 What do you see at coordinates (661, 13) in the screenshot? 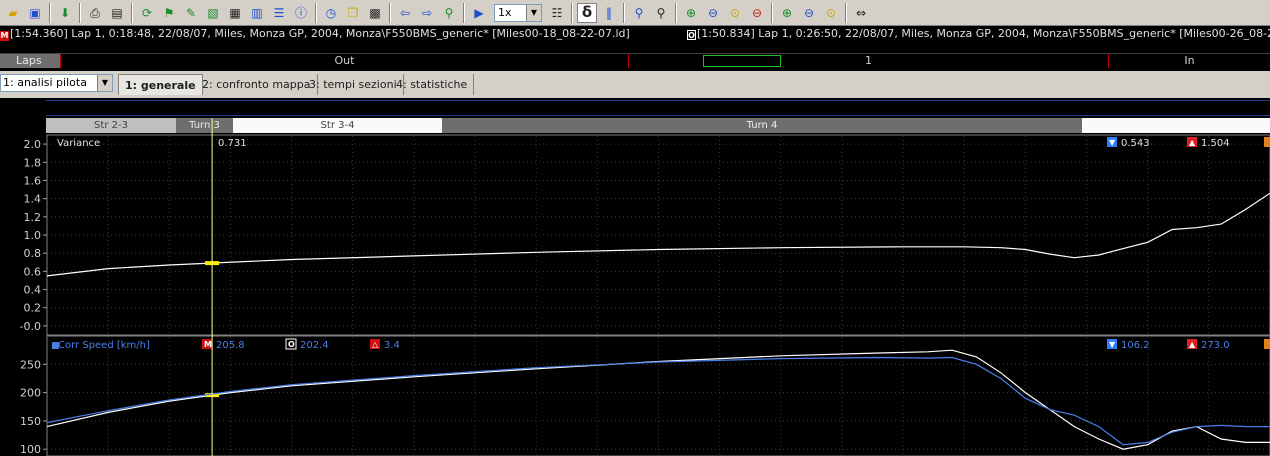
I see `magnify-dark-icon: ⚲` at bounding box center [661, 13].